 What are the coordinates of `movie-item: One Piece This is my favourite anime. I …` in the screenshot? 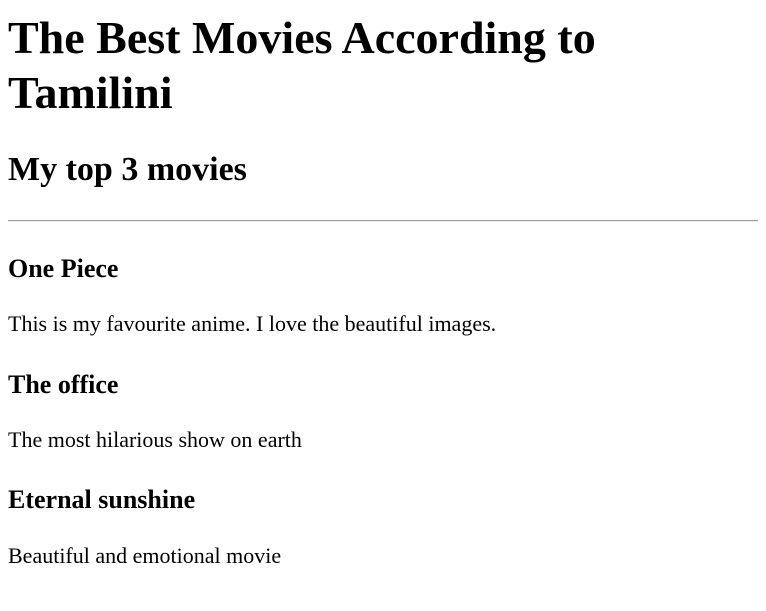 It's located at (383, 295).